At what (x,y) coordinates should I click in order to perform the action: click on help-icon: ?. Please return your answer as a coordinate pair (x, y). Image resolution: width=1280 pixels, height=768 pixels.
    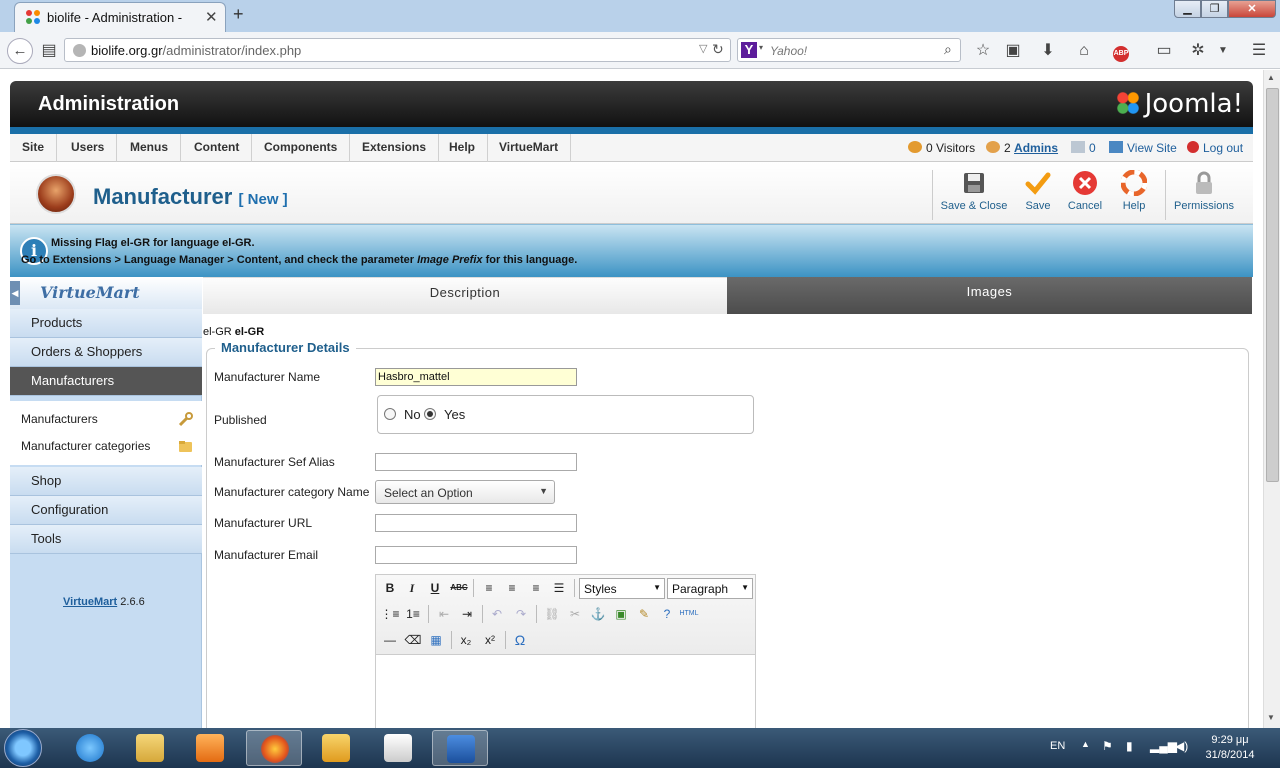
    Looking at the image, I should click on (667, 614).